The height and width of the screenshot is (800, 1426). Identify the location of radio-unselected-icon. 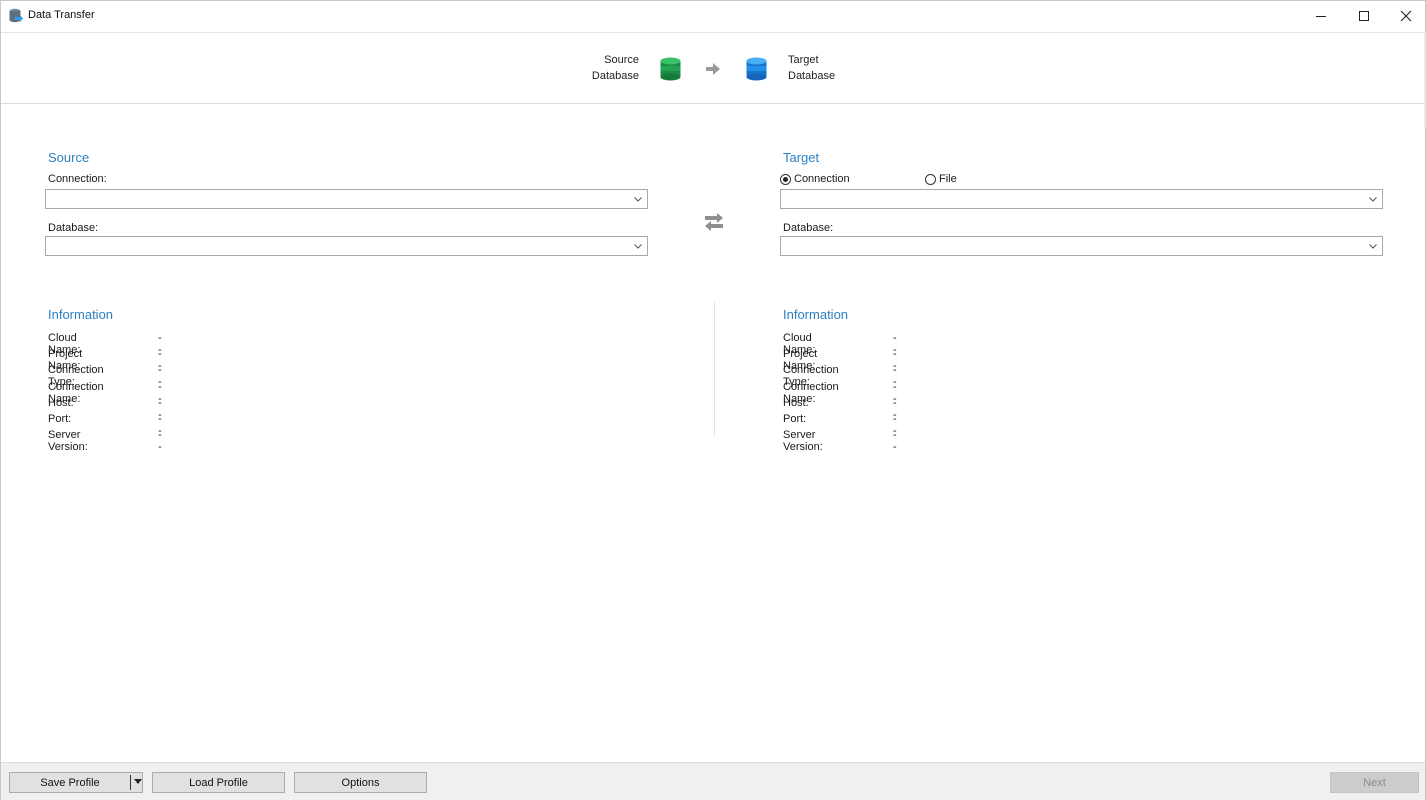
(930, 179).